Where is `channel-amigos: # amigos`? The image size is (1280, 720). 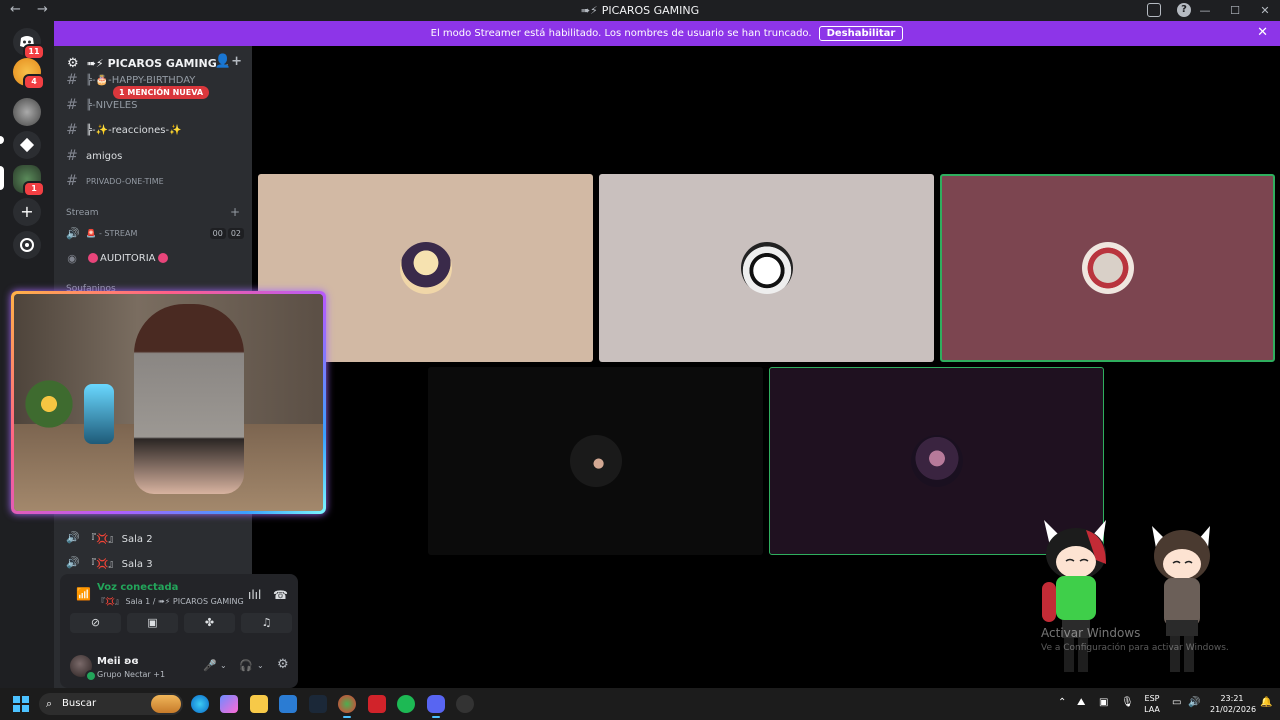
channel-amigos: # amigos is located at coordinates (155, 156).